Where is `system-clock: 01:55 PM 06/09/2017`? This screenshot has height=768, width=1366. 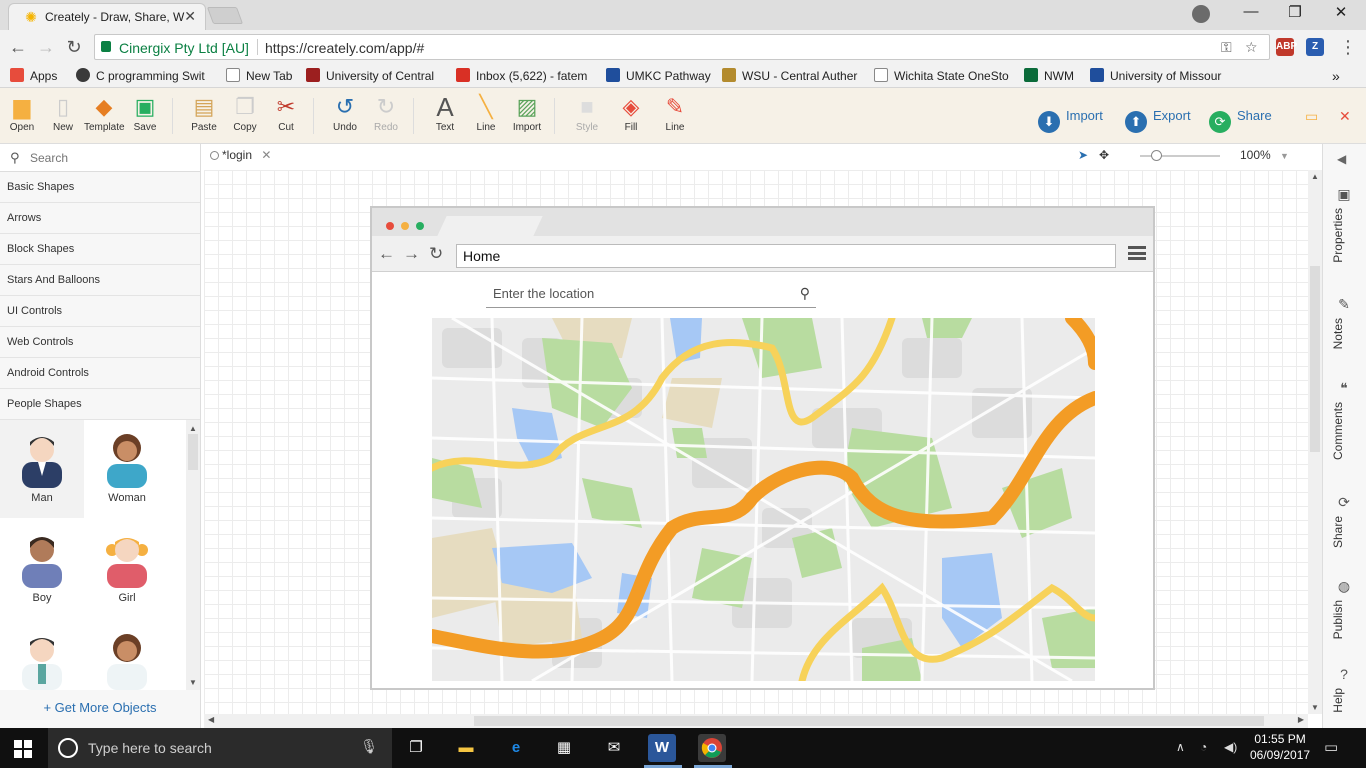 system-clock: 01:55 PM 06/09/2017 is located at coordinates (1280, 747).